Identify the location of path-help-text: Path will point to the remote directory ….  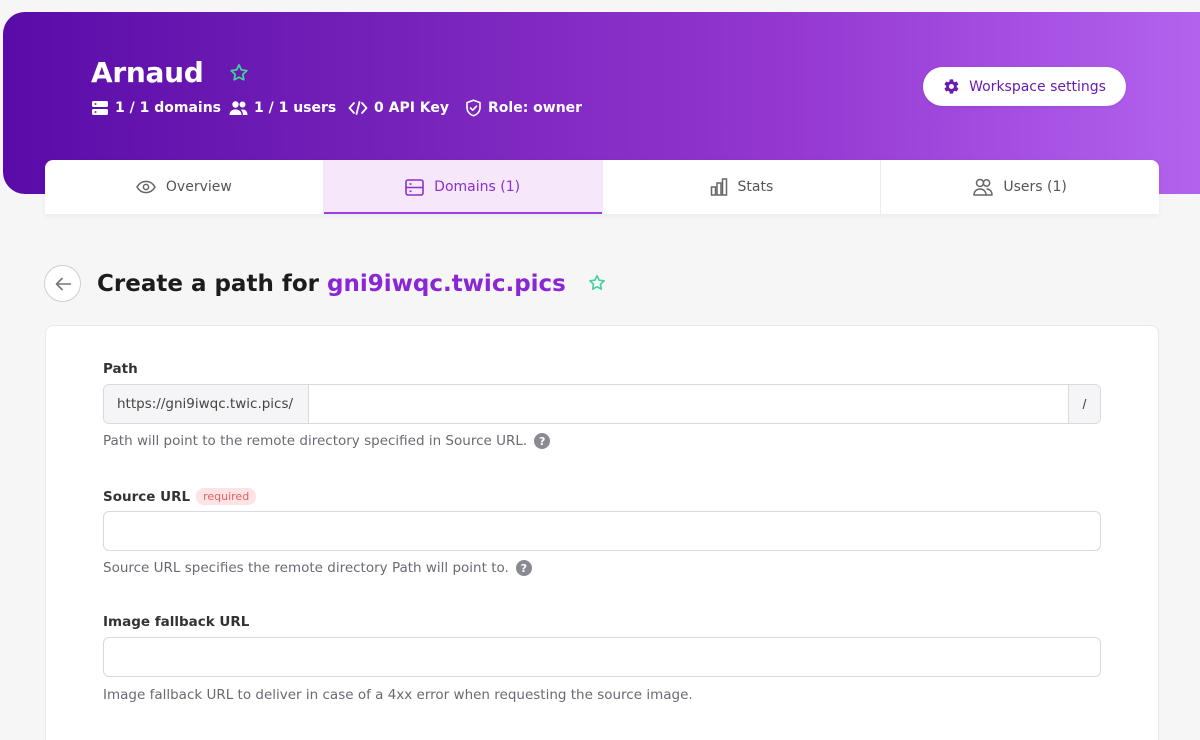
(315, 441).